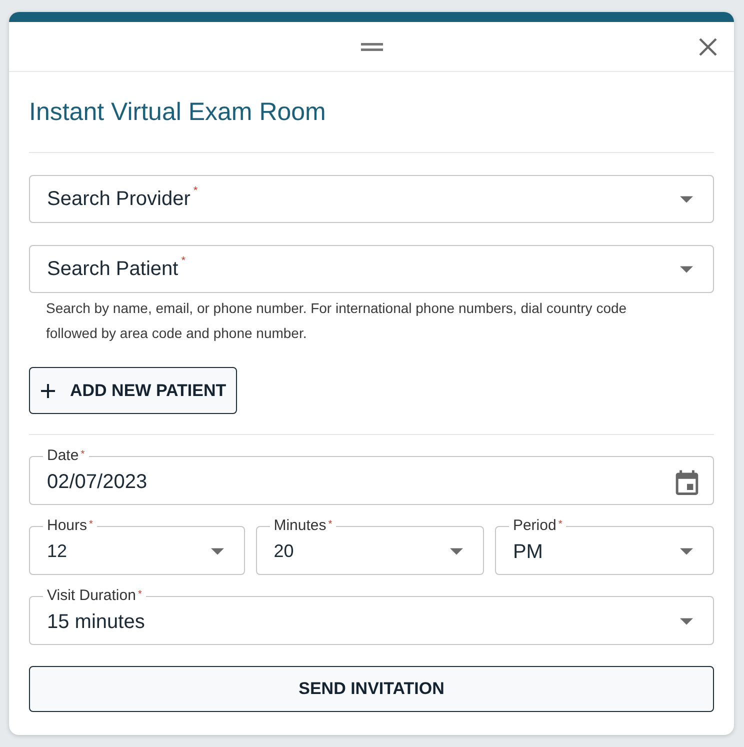 The height and width of the screenshot is (747, 744). Describe the element at coordinates (137, 546) in the screenshot. I see `select-field: Hours* 12` at that location.